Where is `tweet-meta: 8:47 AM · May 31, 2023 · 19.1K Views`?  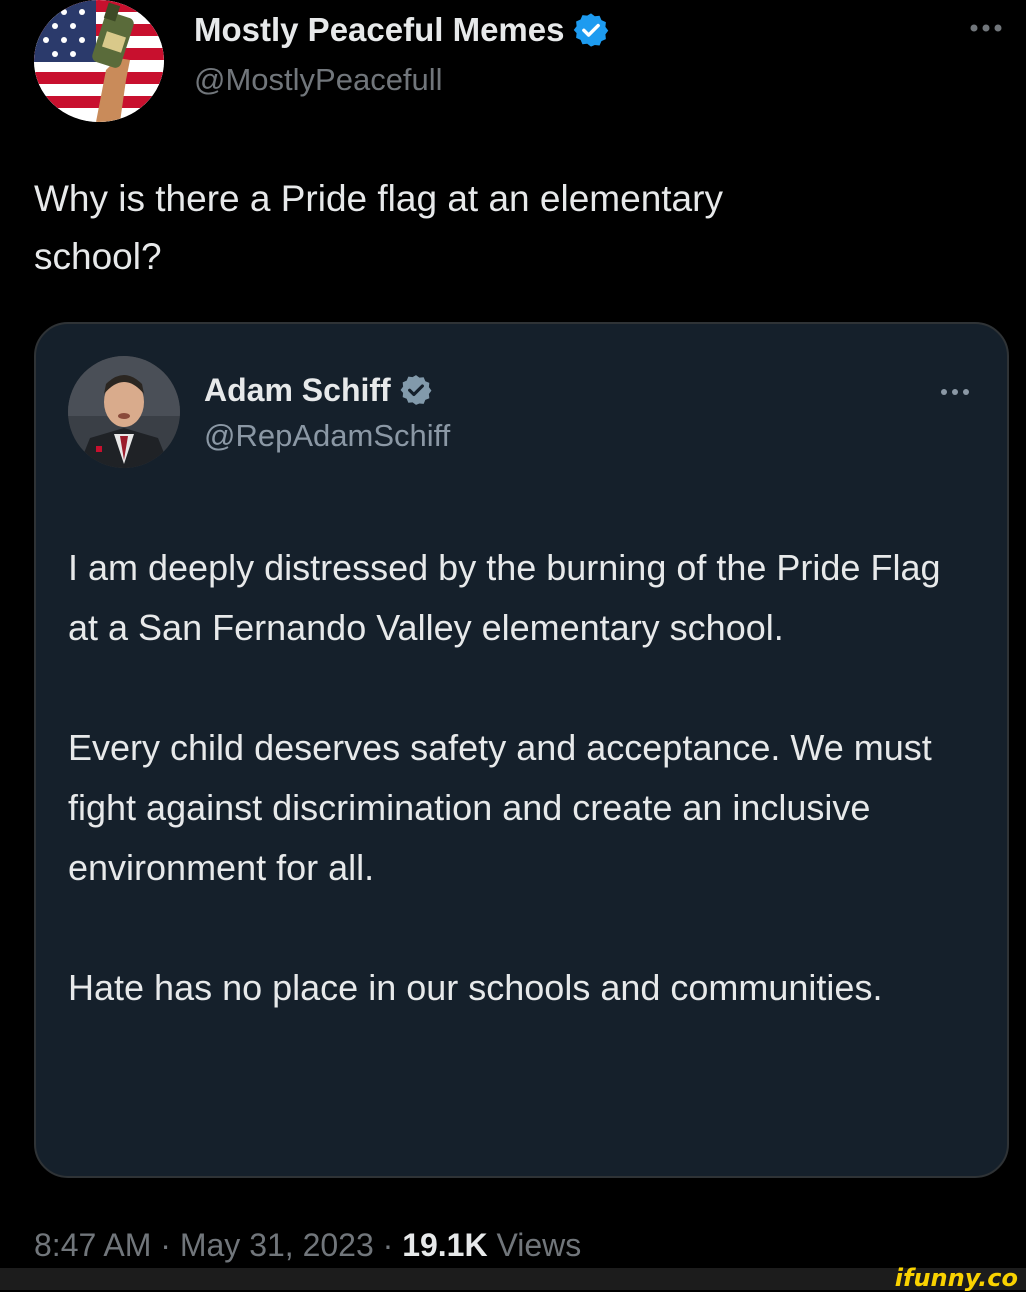 tweet-meta: 8:47 AM · May 31, 2023 · 19.1K Views is located at coordinates (307, 1245).